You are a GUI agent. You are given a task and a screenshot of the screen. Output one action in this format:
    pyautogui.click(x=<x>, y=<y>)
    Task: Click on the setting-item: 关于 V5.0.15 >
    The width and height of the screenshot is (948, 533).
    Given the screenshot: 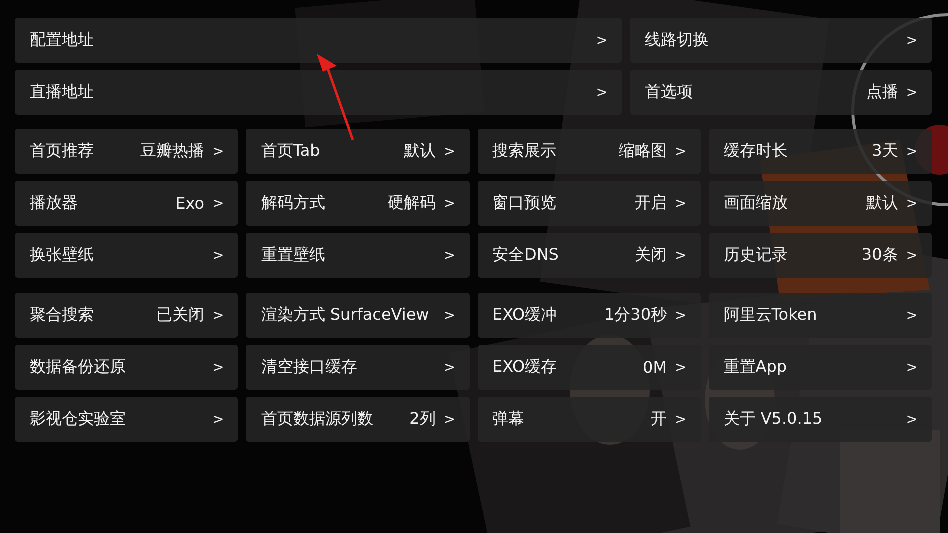 What is the action you would take?
    pyautogui.click(x=820, y=419)
    